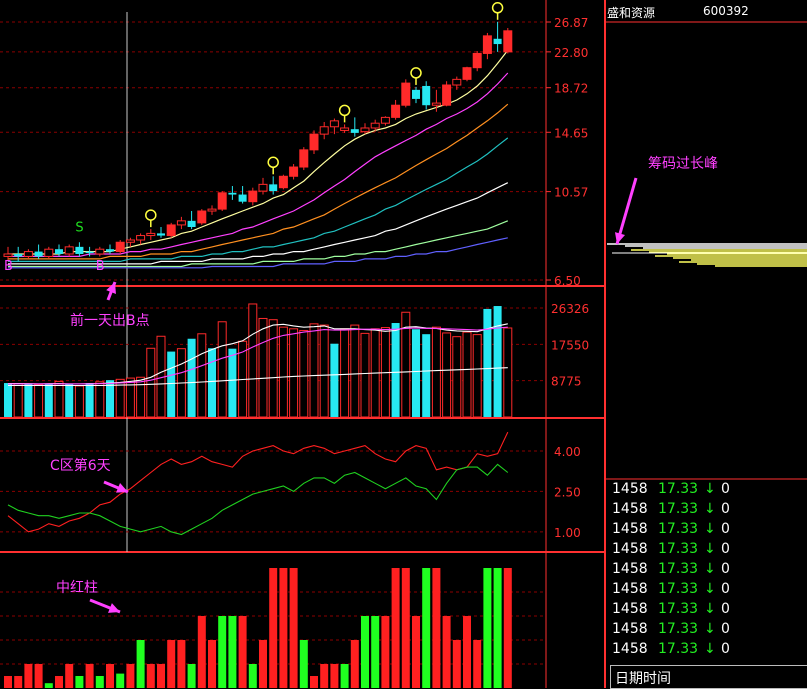 The image size is (807, 689). Describe the element at coordinates (570, 345) in the screenshot. I see `volume-tick-label: 17550` at that location.